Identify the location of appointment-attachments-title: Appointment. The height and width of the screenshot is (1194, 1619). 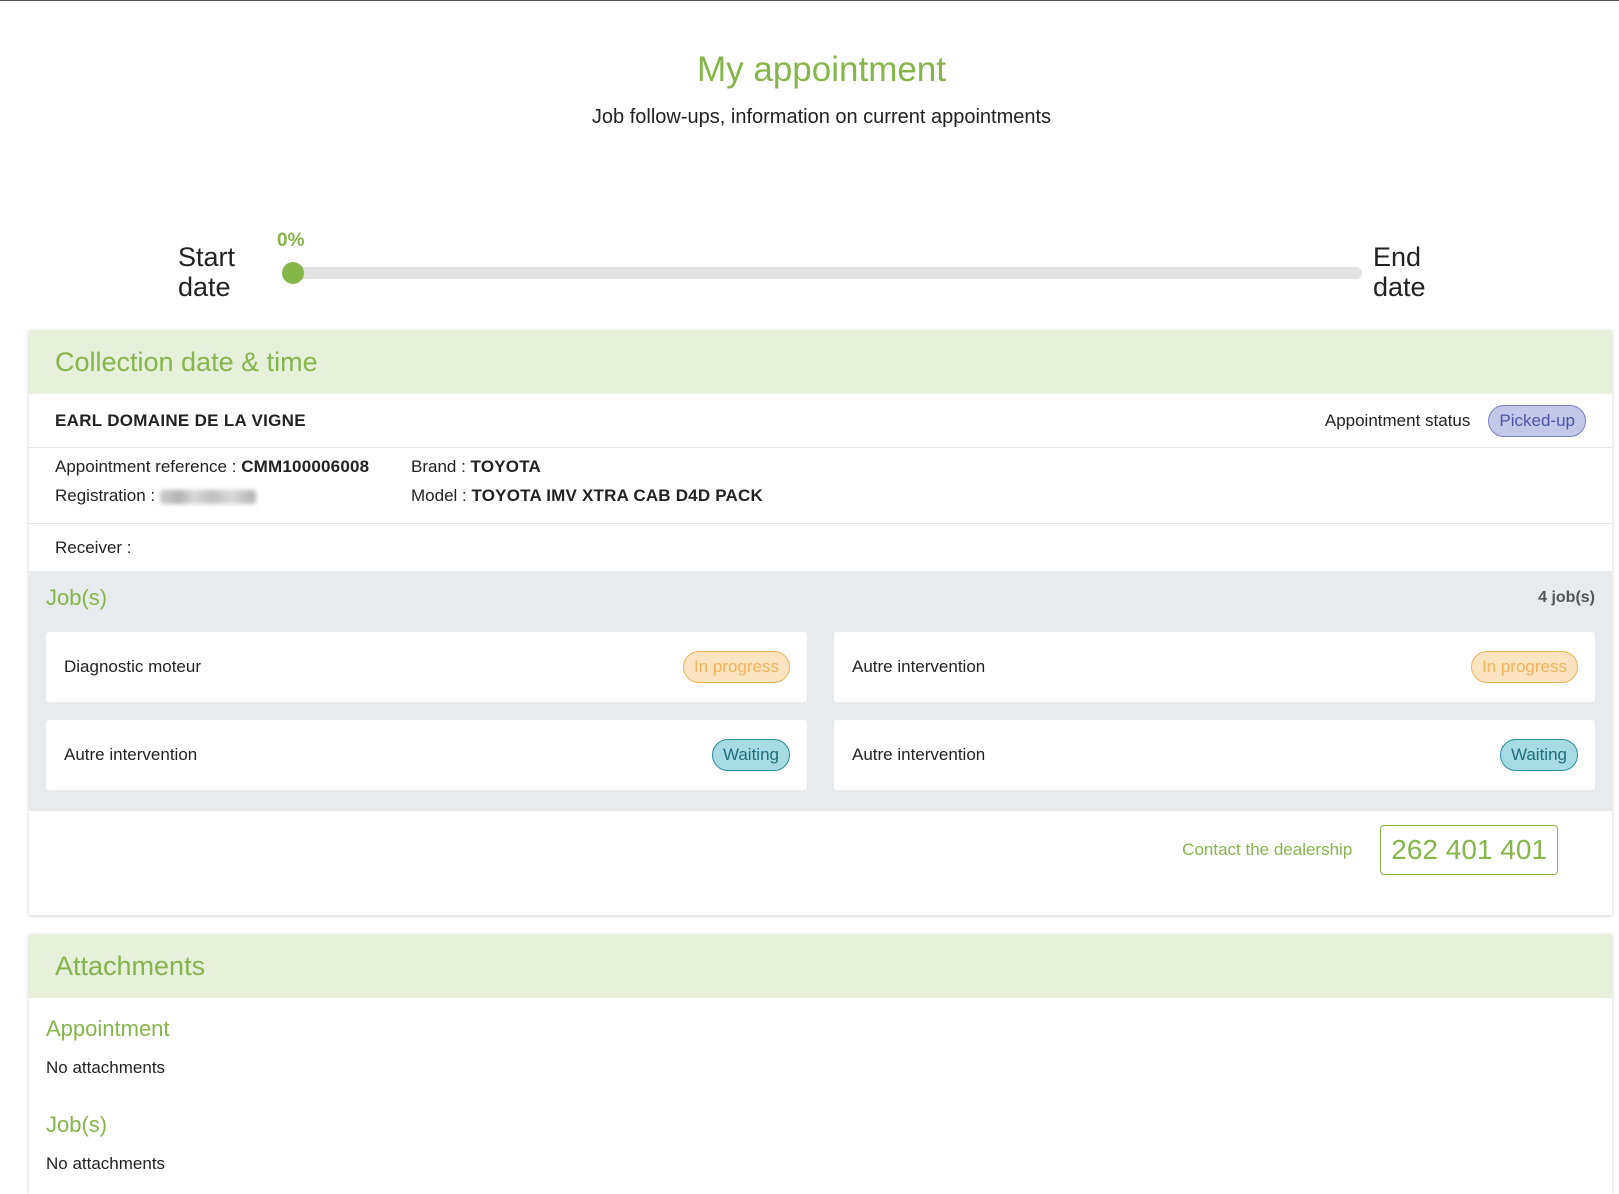
(108, 1028).